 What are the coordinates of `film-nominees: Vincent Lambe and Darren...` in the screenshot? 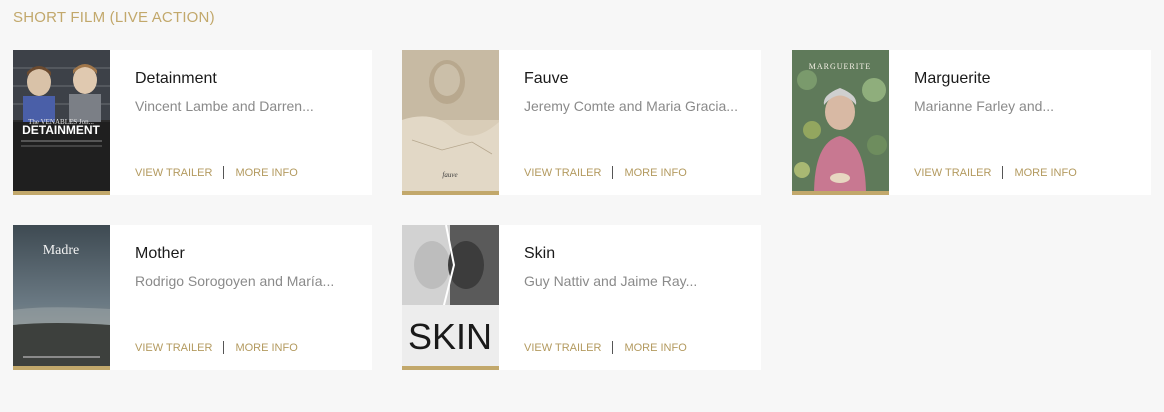 It's located at (224, 106).